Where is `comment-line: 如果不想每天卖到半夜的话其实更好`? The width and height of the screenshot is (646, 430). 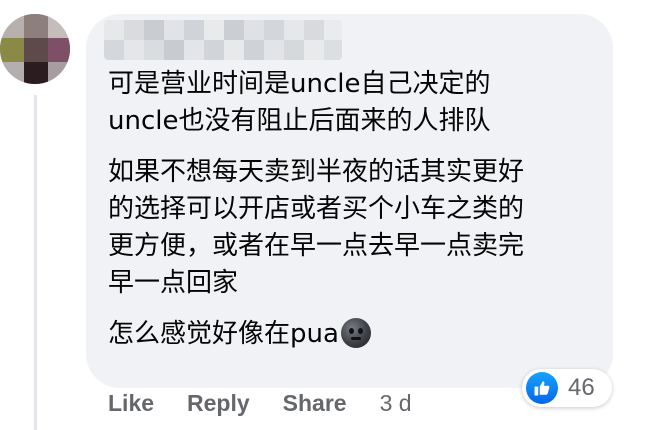
comment-line: 如果不想每天卖到半夜的话其实更好 is located at coordinates (316, 172).